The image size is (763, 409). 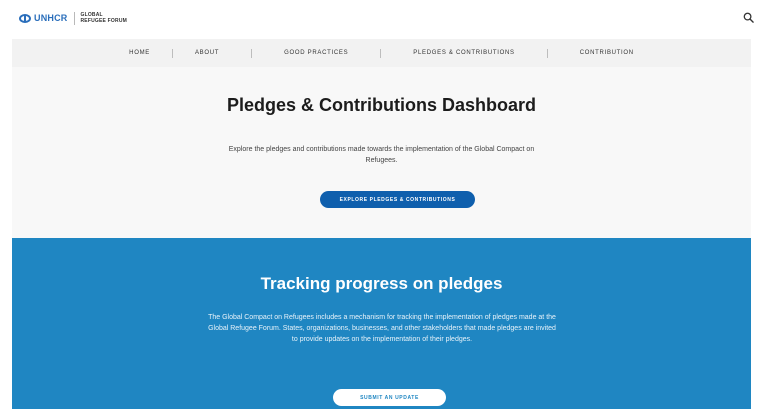 I want to click on nav-item-pledges-contributions: PLEDGES & CONTRIBUTIONS, so click(x=463, y=53).